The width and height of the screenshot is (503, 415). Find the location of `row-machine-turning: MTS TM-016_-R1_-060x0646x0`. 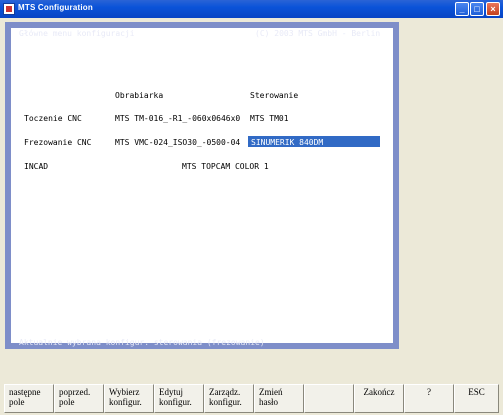

row-machine-turning: MTS TM-016_-R1_-060x0646x0 is located at coordinates (177, 118).